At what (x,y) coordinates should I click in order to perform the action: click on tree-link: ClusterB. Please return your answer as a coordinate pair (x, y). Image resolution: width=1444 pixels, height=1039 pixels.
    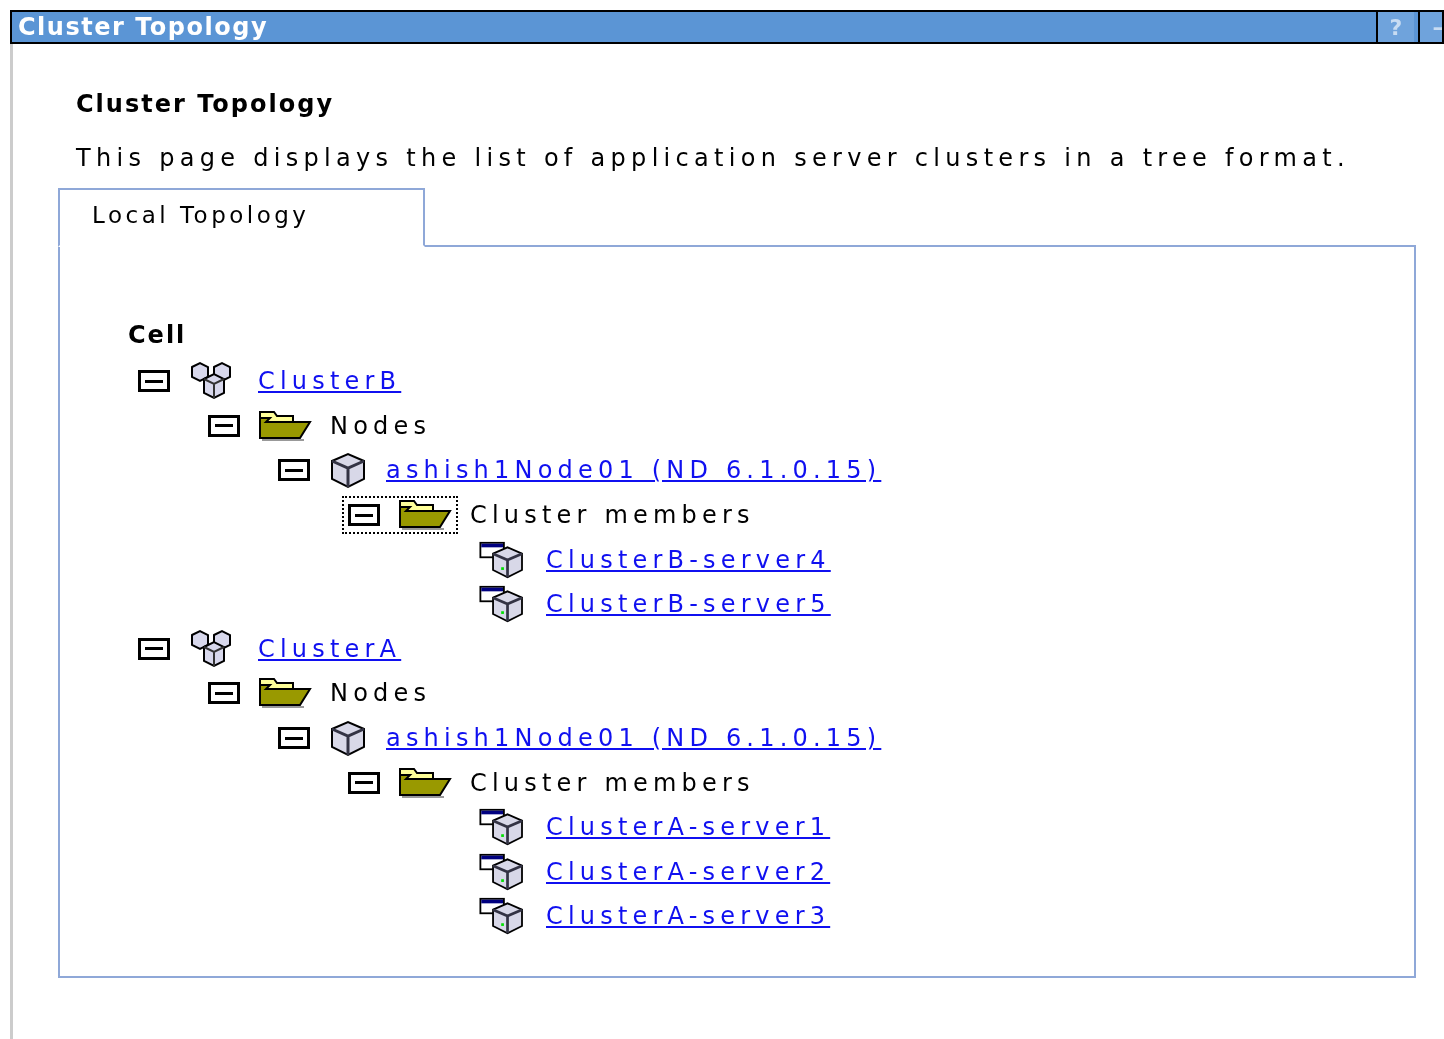
    Looking at the image, I should click on (330, 381).